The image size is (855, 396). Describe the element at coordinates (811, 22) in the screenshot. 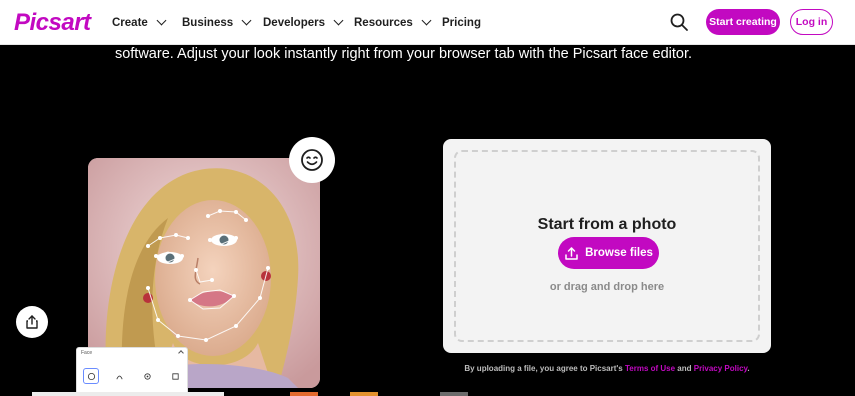

I see `log-in-button: Log in` at that location.